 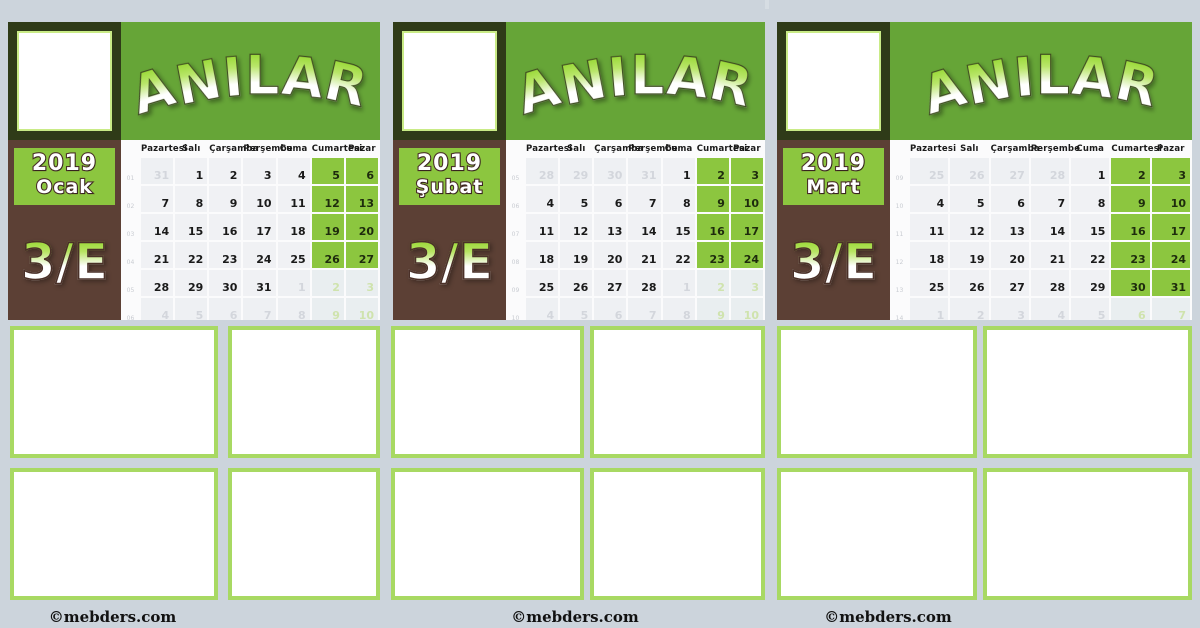 What do you see at coordinates (157, 255) in the screenshot?
I see `calendar-day-cell: 21` at bounding box center [157, 255].